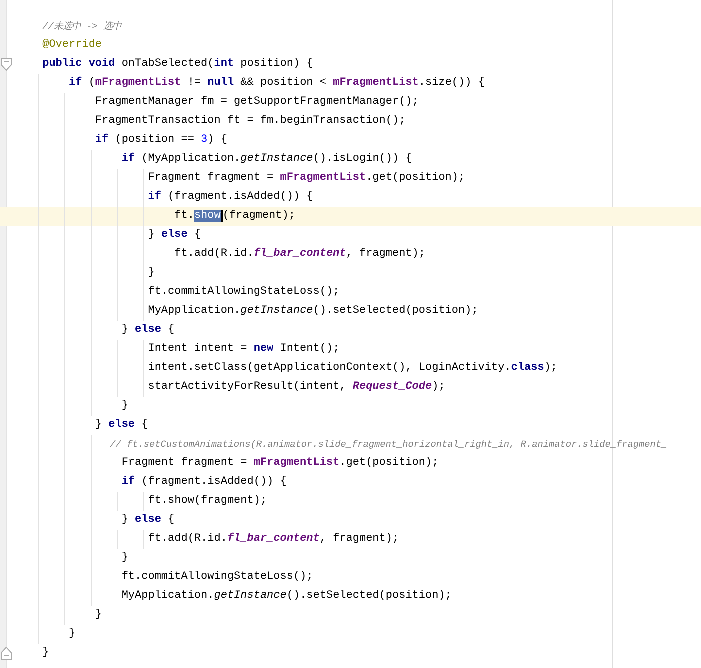 Image resolution: width=701 pixels, height=668 pixels. Describe the element at coordinates (350, 368) in the screenshot. I see `code-line: intent.setClass(getApplicationContext(), LoginActivity.class);` at that location.